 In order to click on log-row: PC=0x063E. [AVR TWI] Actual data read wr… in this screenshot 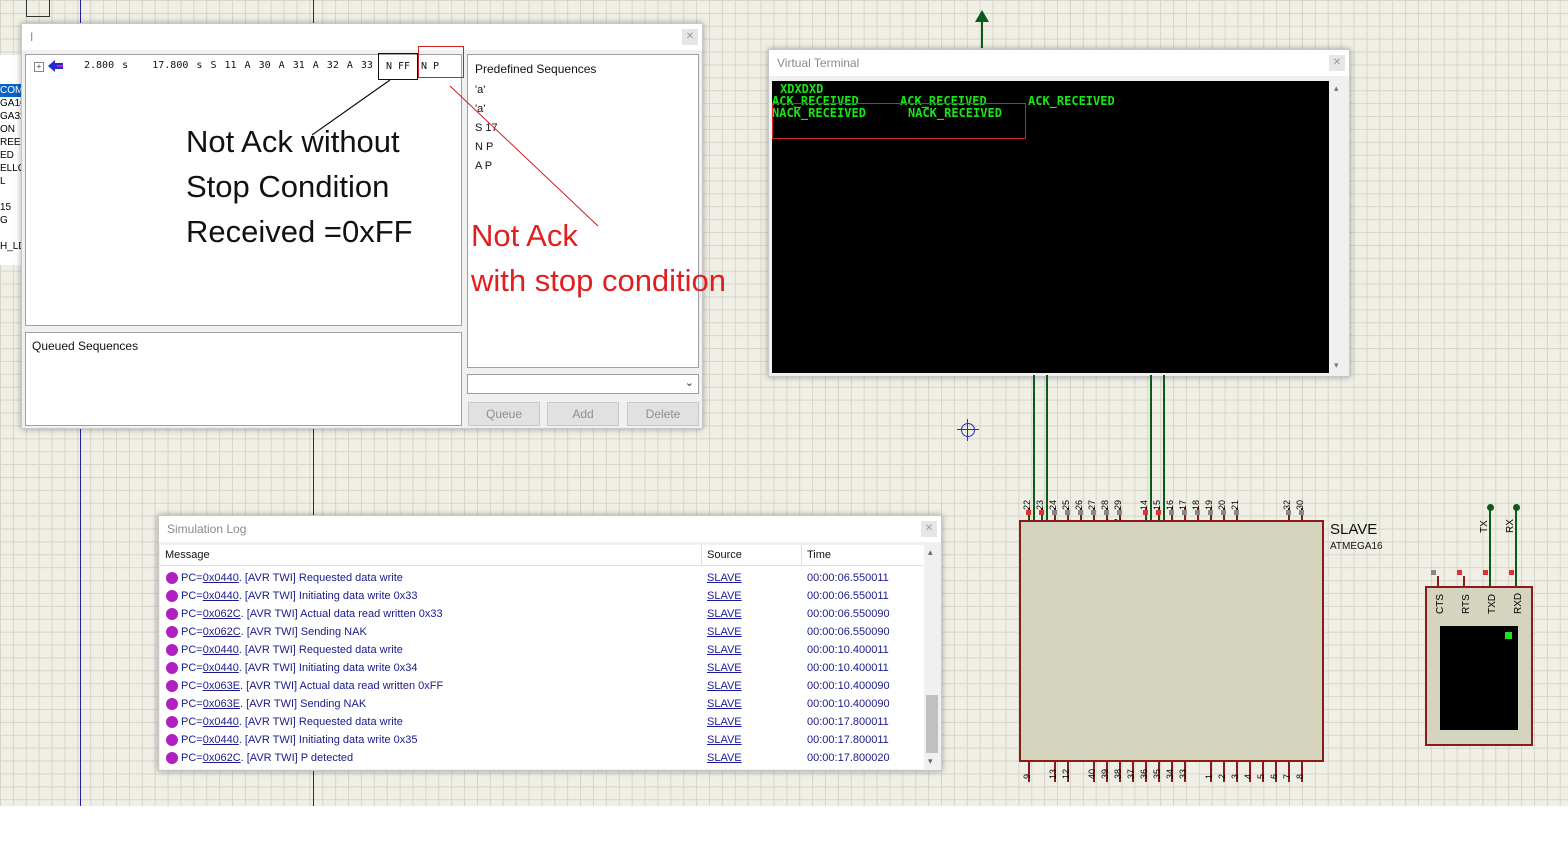, I will do `click(540, 686)`.